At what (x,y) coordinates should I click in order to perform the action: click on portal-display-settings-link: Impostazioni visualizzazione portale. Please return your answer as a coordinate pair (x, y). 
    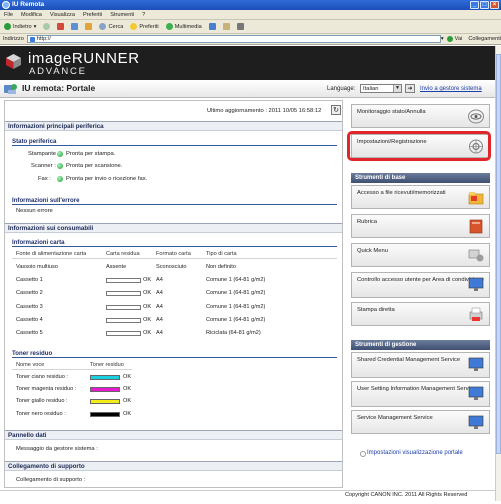
    Looking at the image, I should click on (411, 453).